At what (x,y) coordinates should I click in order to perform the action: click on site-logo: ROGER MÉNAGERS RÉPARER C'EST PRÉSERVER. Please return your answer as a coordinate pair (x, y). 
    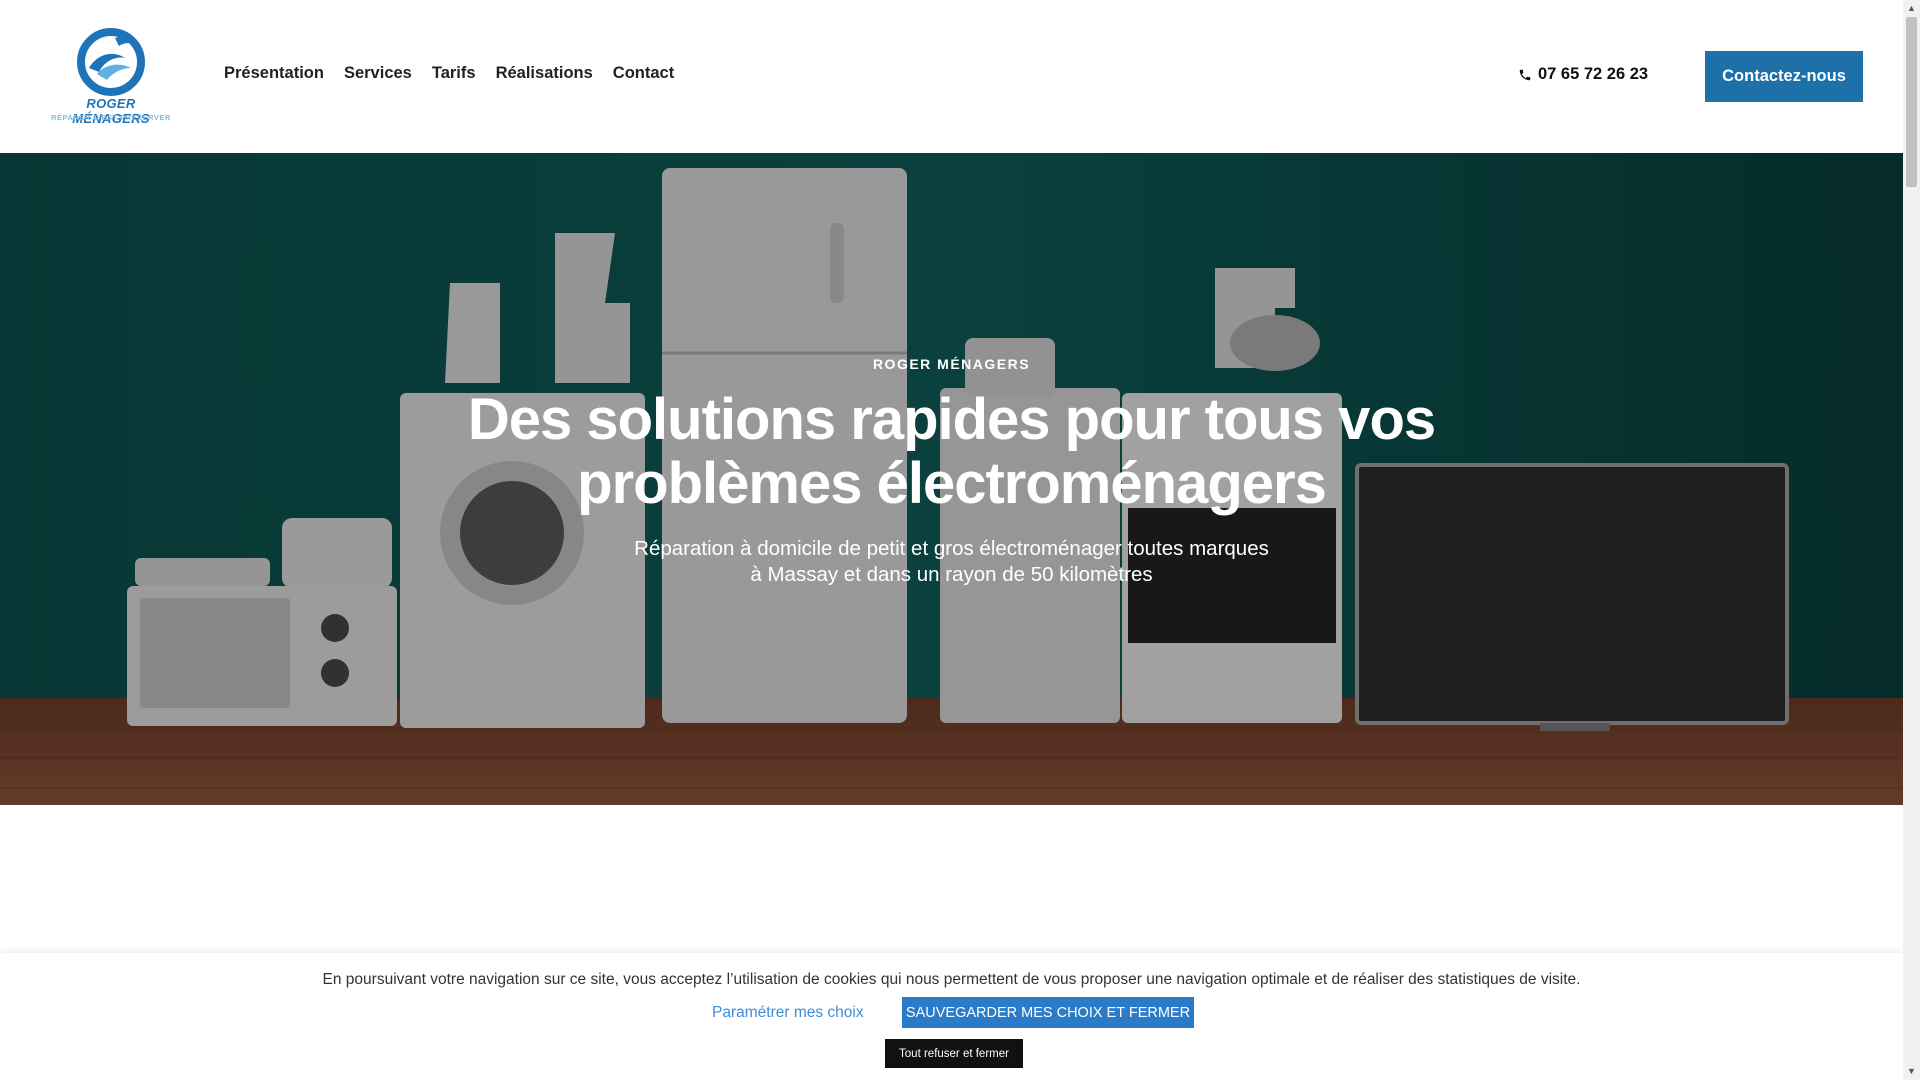
    Looking at the image, I should click on (111, 77).